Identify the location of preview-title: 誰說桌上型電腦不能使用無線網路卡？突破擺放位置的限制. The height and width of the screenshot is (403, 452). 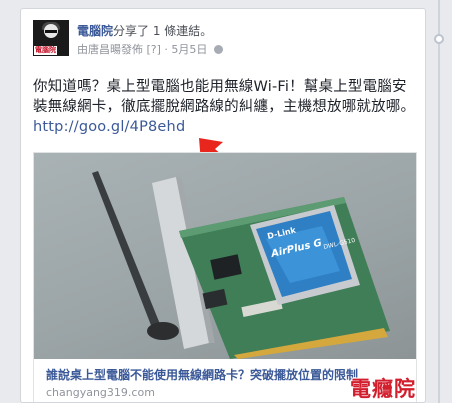
(221, 374).